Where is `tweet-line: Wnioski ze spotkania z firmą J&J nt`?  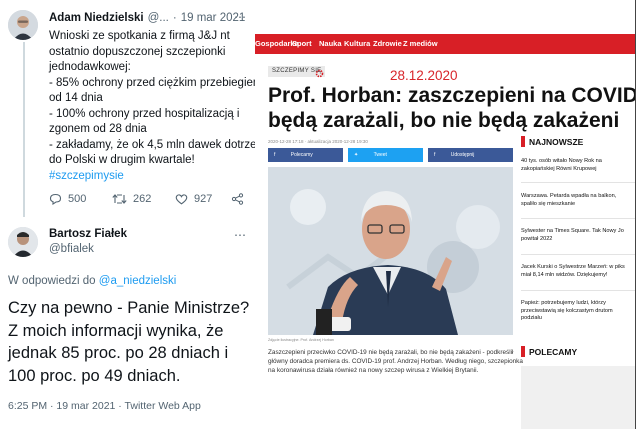 tweet-line: Wnioski ze spotkania z firmą J&J nt is located at coordinates (139, 36).